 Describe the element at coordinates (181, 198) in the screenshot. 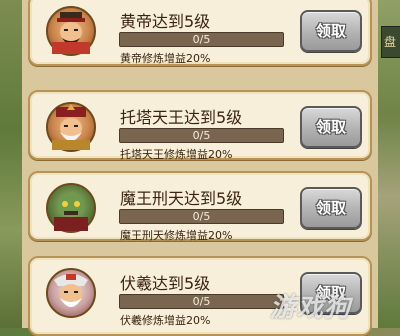

I see `task-title: 魔王刑天达到5级` at that location.